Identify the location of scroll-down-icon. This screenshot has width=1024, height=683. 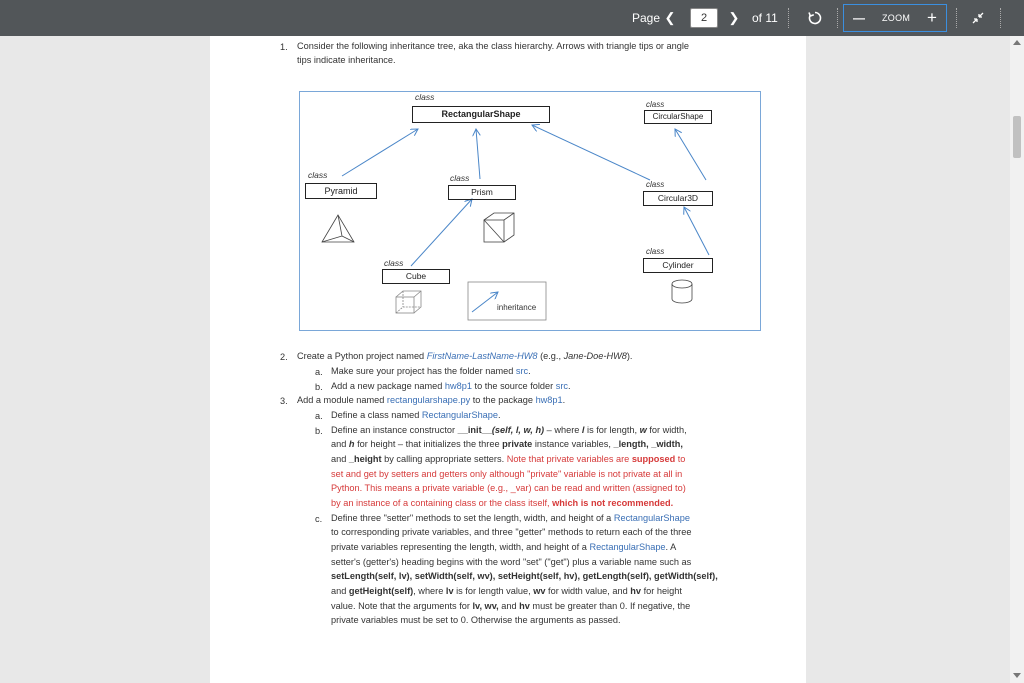
(1017, 675).